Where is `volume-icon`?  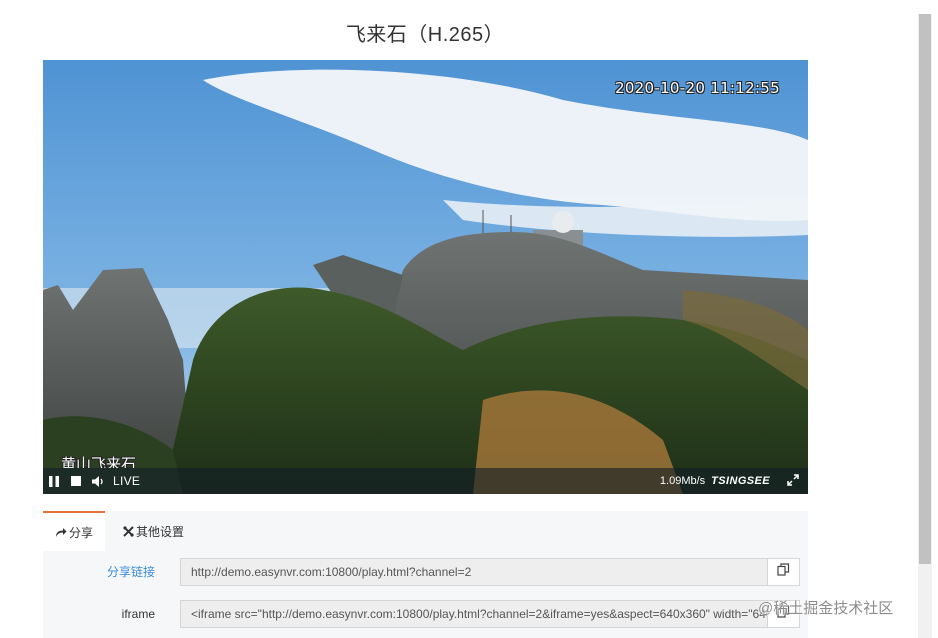
volume-icon is located at coordinates (98, 481).